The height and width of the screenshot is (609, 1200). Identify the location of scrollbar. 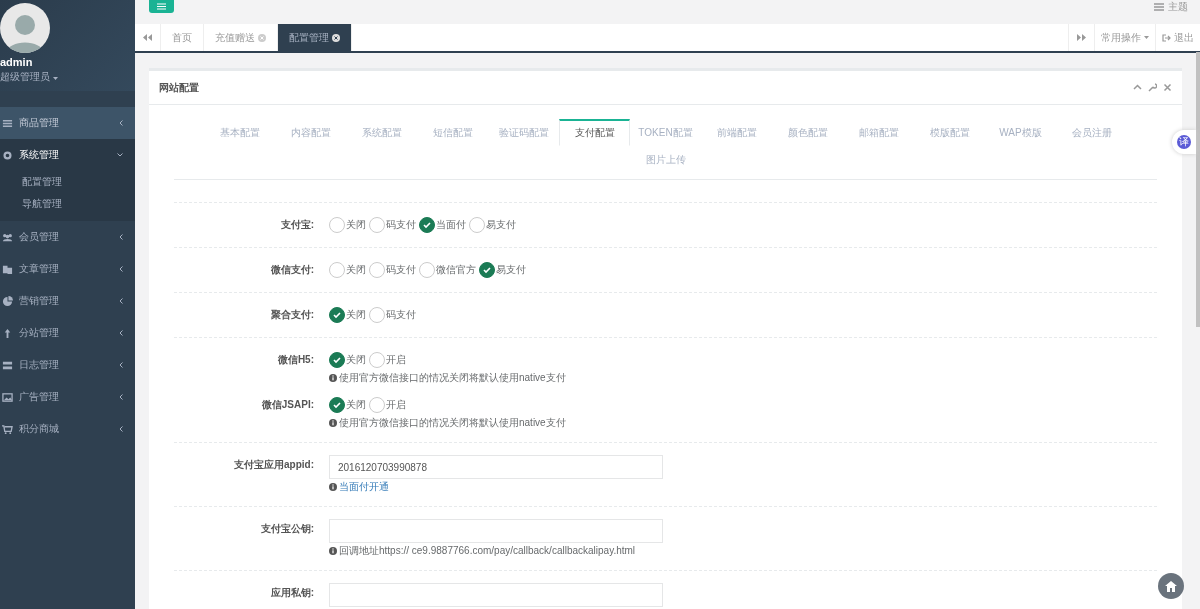
(1198, 189).